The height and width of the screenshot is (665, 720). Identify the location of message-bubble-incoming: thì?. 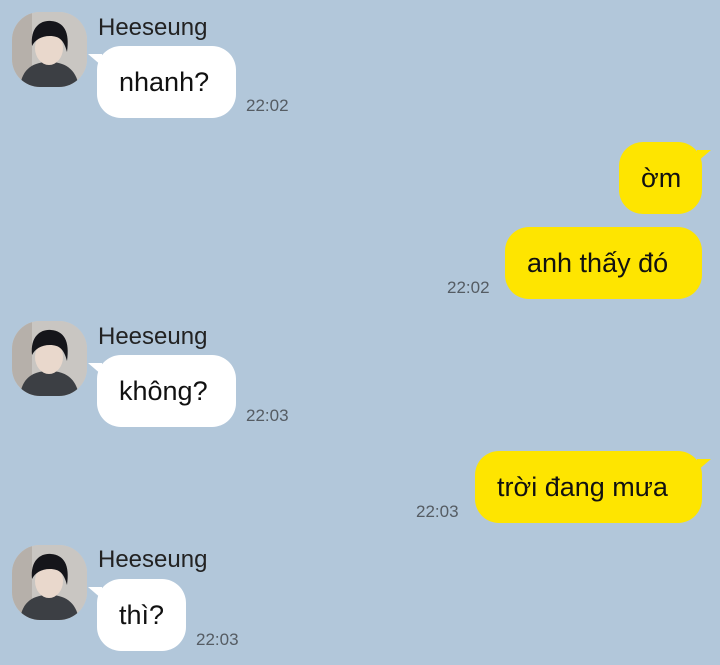
(137, 615).